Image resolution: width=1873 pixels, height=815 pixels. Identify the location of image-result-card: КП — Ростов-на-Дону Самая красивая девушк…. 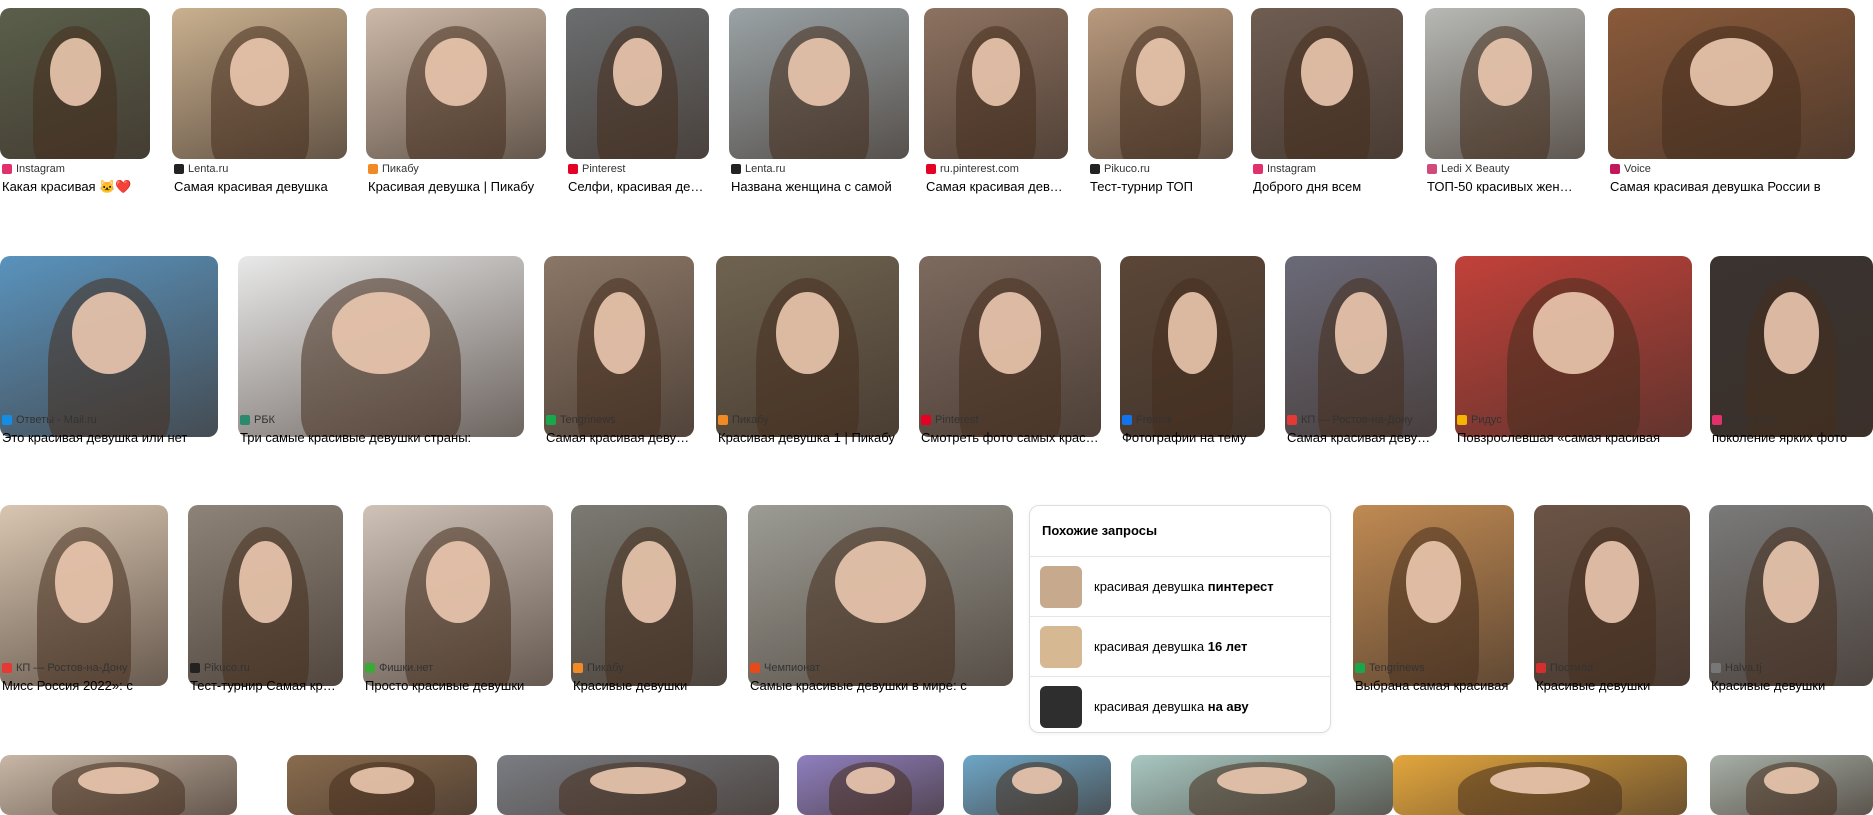
(1361, 372).